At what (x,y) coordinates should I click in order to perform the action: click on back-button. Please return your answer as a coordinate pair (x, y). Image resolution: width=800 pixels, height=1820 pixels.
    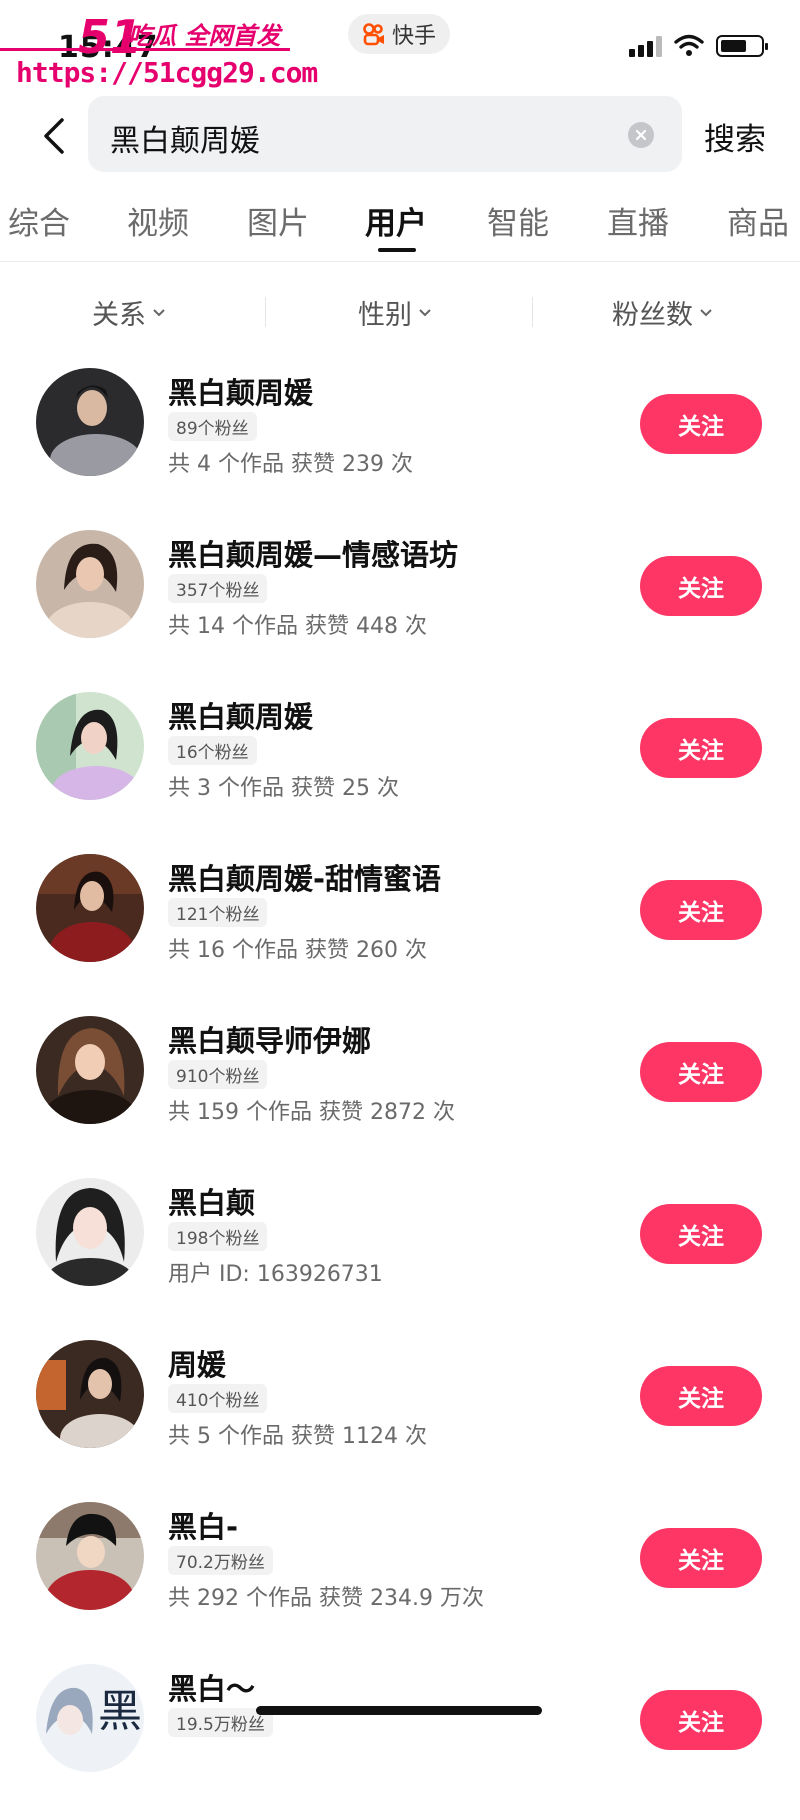
    Looking at the image, I should click on (54, 136).